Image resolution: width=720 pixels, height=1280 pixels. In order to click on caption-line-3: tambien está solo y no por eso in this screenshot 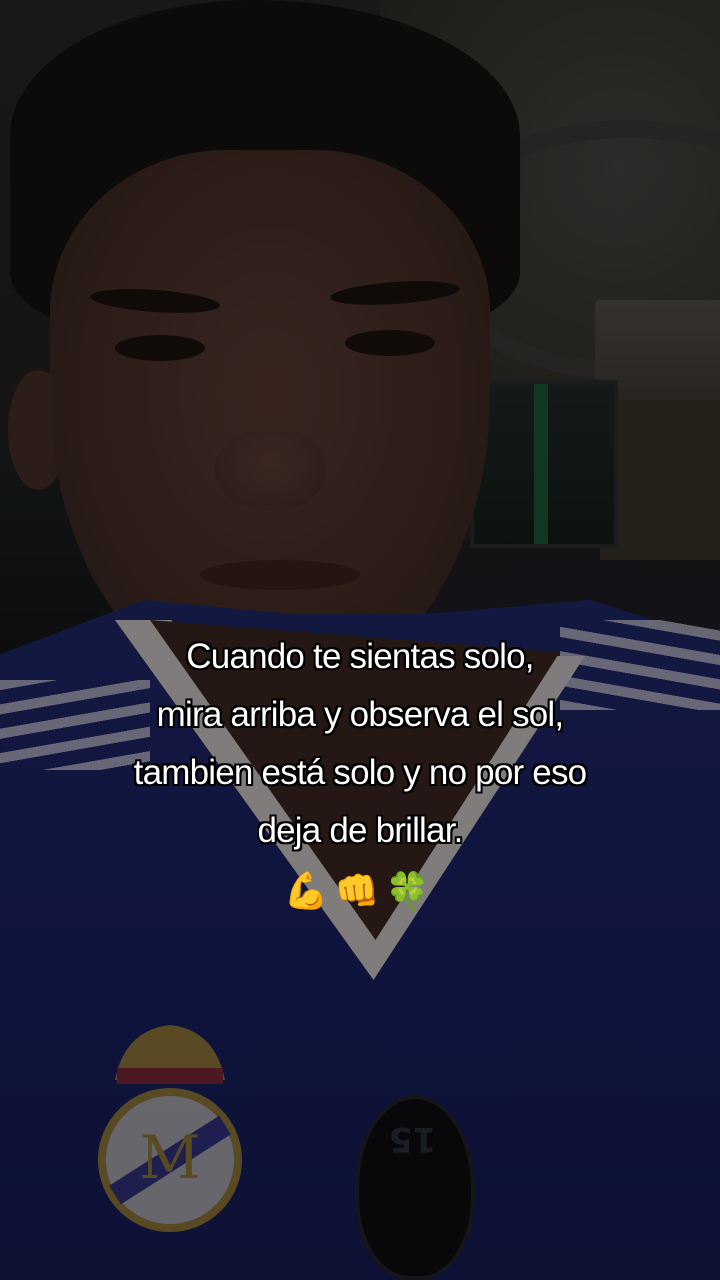, I will do `click(360, 772)`.